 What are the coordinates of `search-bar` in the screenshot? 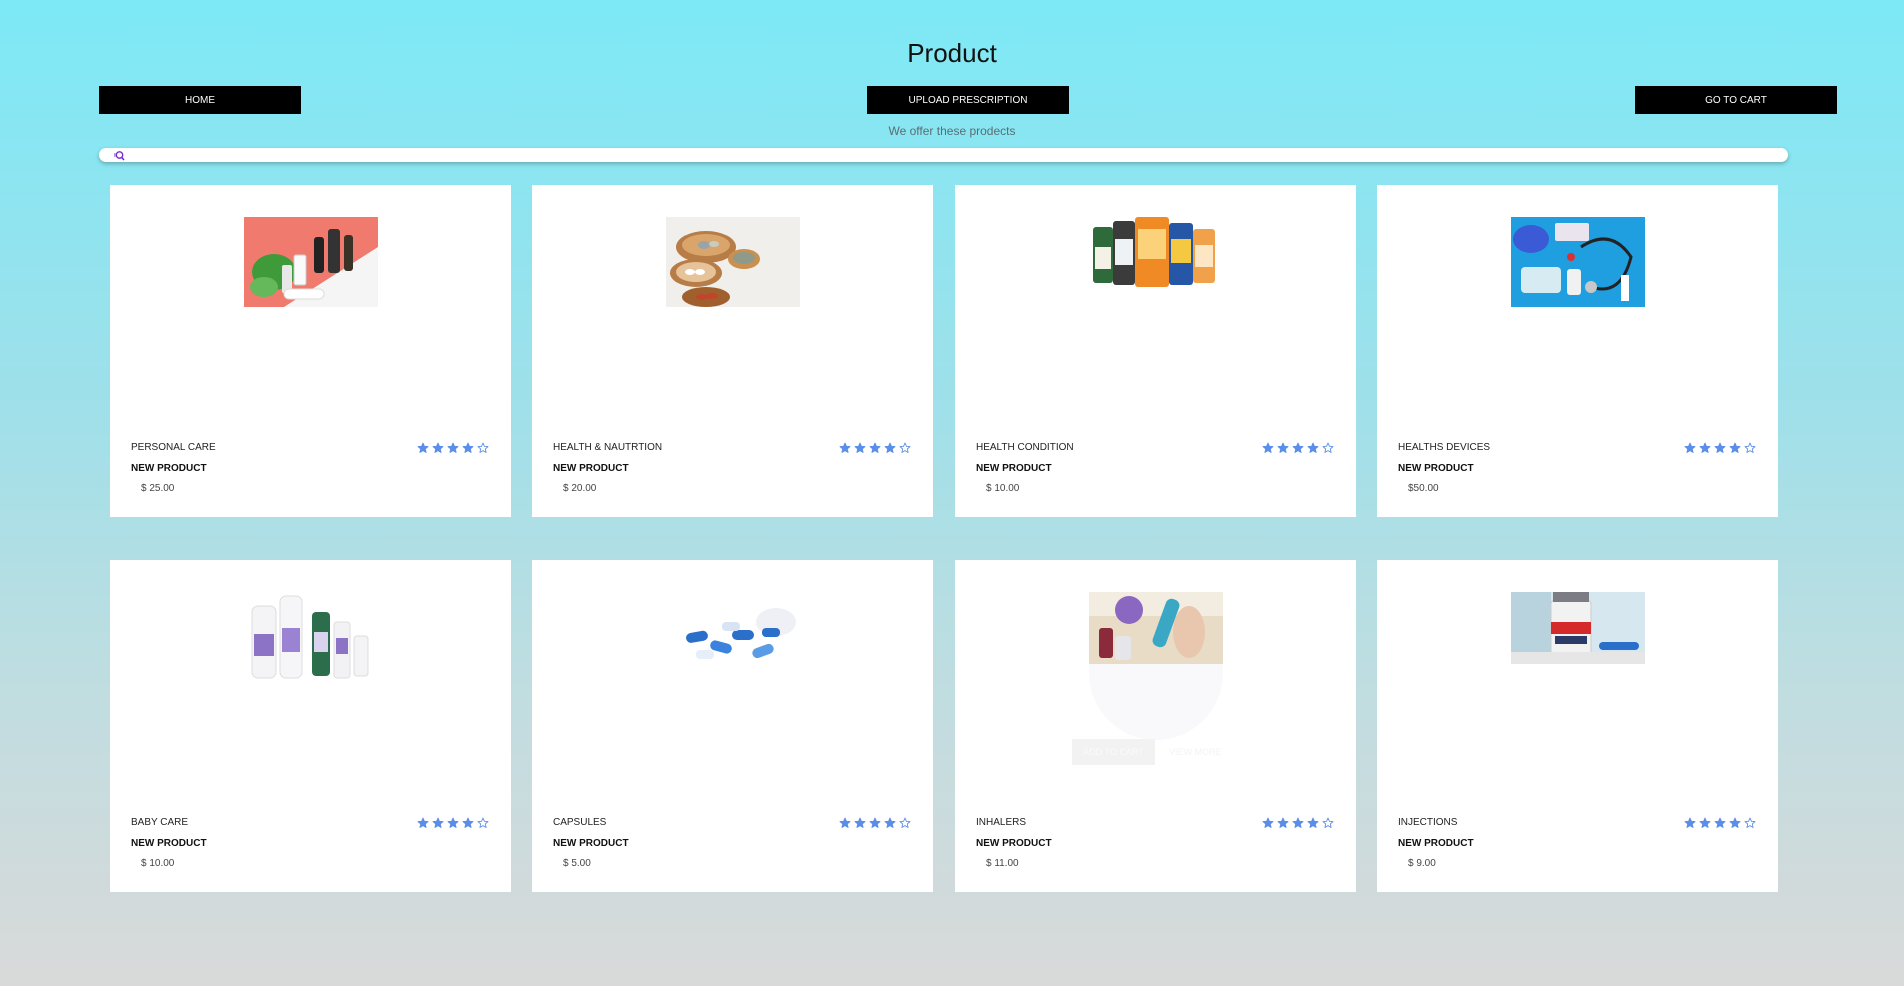 It's located at (943, 155).